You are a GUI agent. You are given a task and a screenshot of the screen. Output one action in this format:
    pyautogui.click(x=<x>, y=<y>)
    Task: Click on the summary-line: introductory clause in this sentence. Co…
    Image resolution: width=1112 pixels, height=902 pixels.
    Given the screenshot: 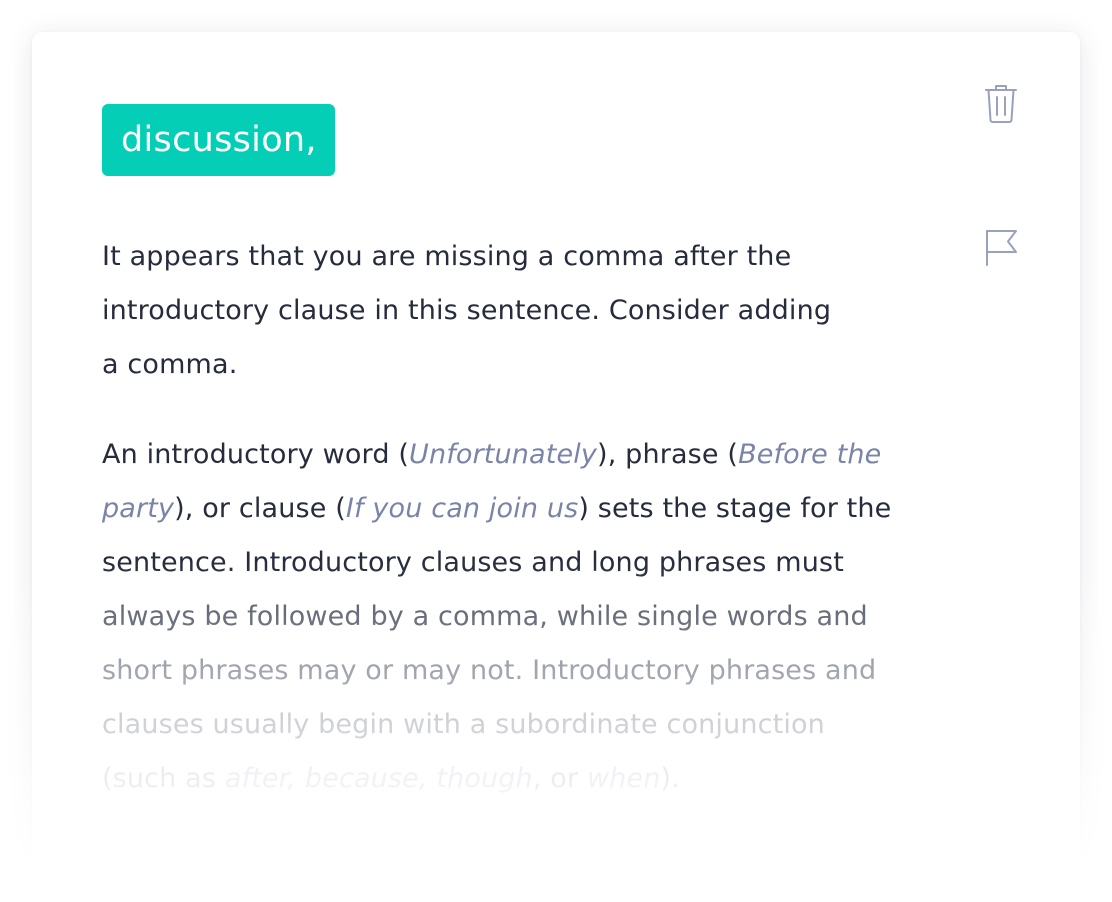 What is the action you would take?
    pyautogui.click(x=467, y=310)
    